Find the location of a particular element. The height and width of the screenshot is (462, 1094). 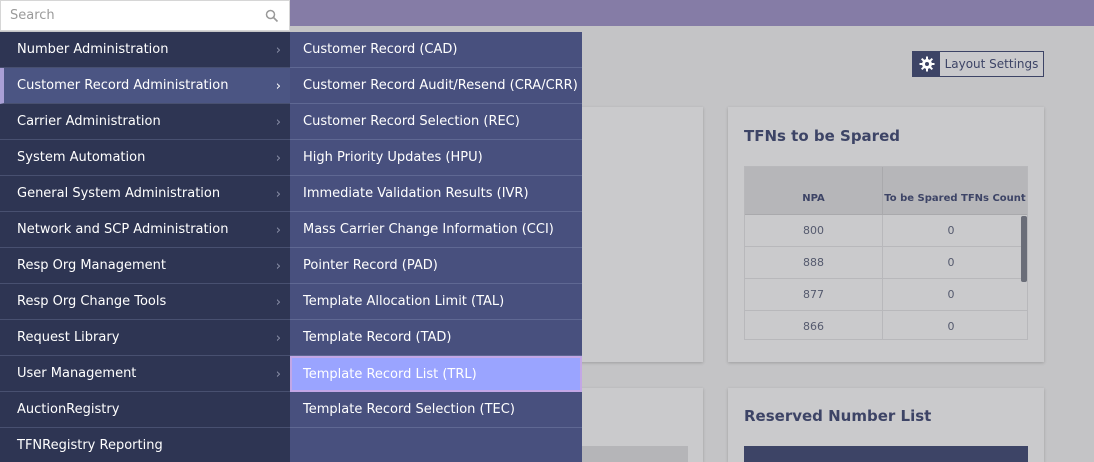

submenu-item-cad: Customer Record (CAD) is located at coordinates (436, 50).